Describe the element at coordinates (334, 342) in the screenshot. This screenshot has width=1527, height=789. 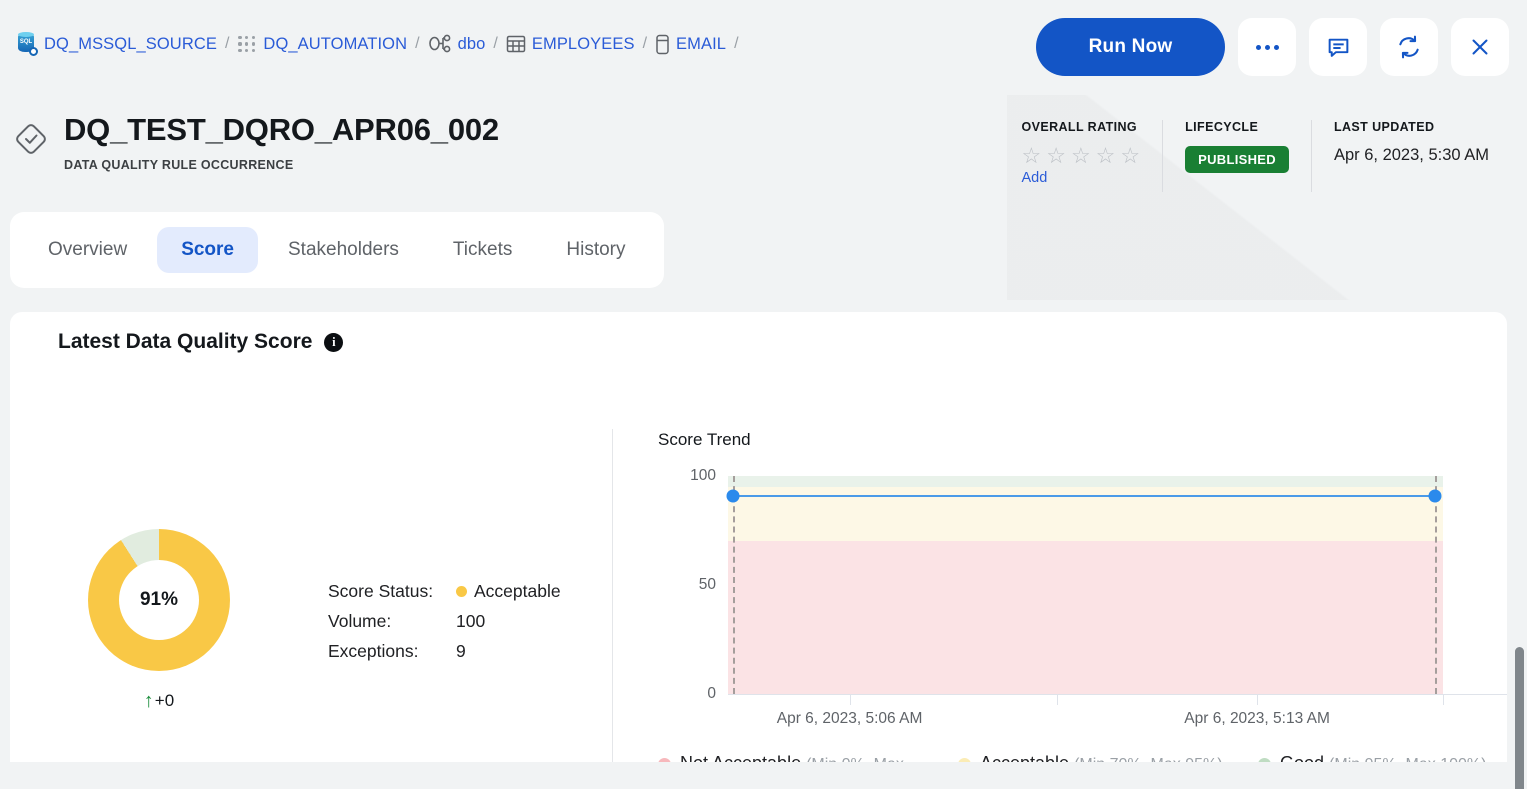
I see `info-icon: i` at that location.